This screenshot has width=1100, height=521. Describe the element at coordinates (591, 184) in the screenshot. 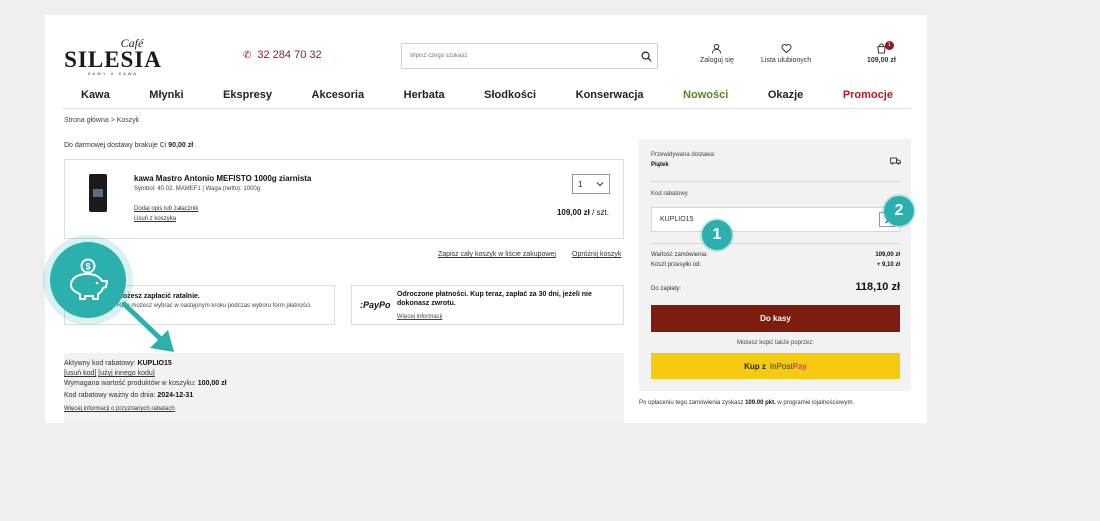

I see `quantity-select: 1` at that location.